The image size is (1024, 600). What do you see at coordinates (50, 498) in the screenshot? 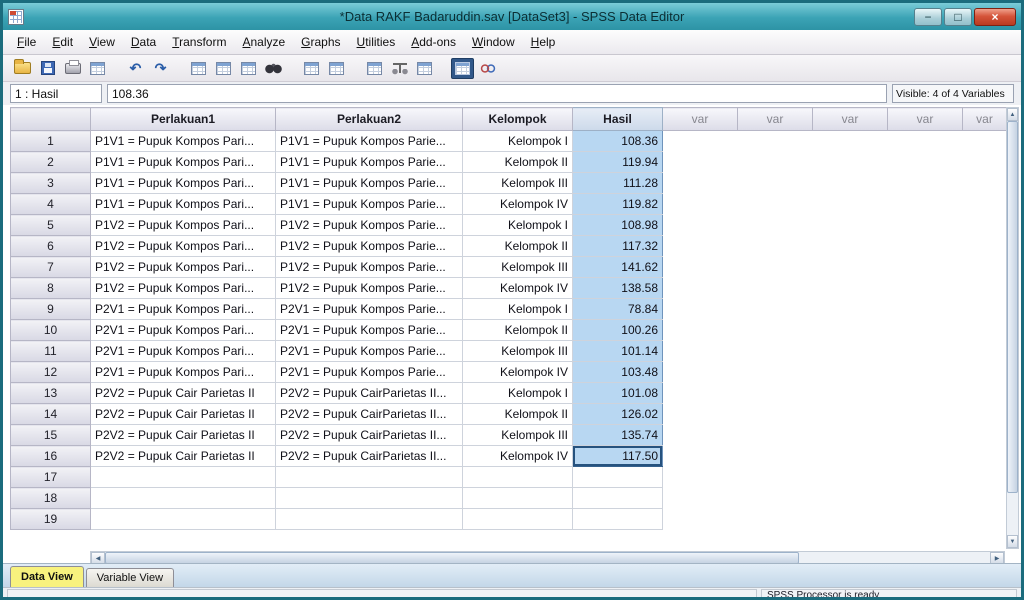
I see `row-number: 18` at bounding box center [50, 498].